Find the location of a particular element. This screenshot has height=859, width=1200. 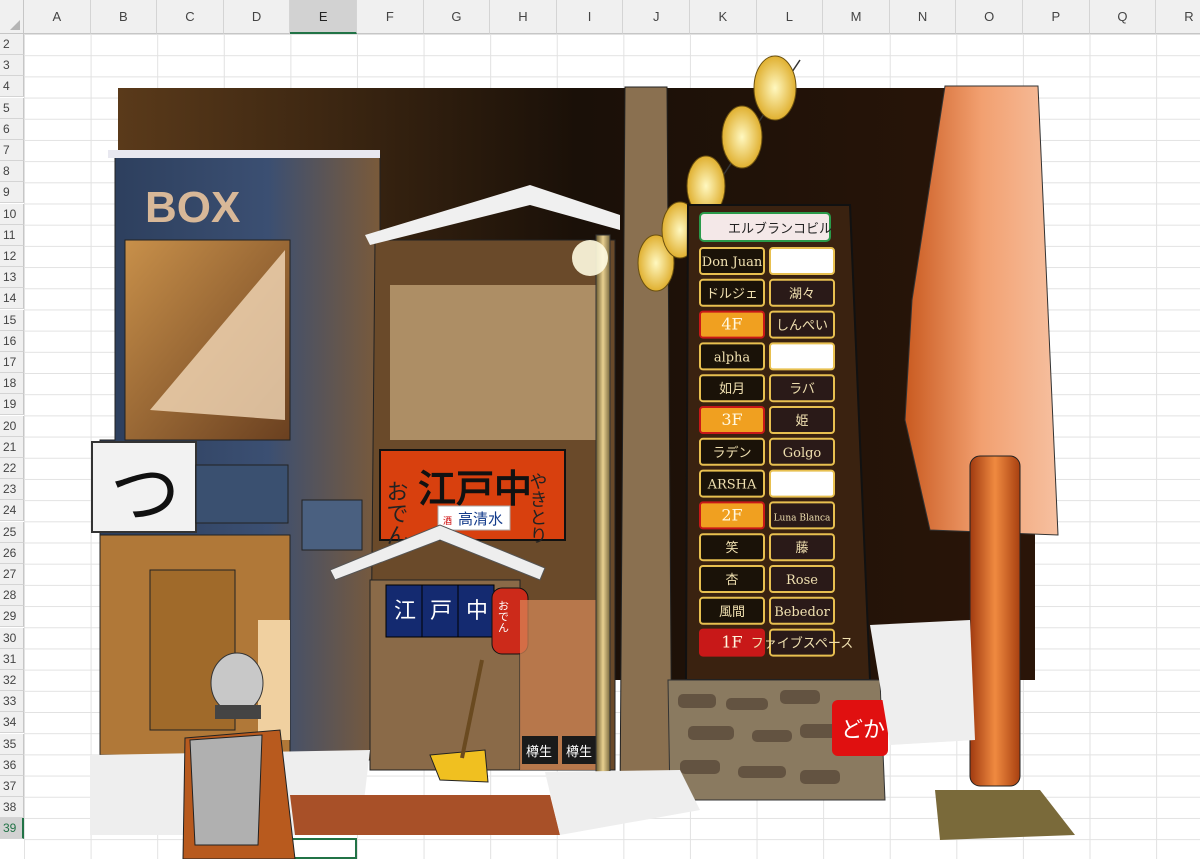

street-lamp-glow is located at coordinates (590, 258).